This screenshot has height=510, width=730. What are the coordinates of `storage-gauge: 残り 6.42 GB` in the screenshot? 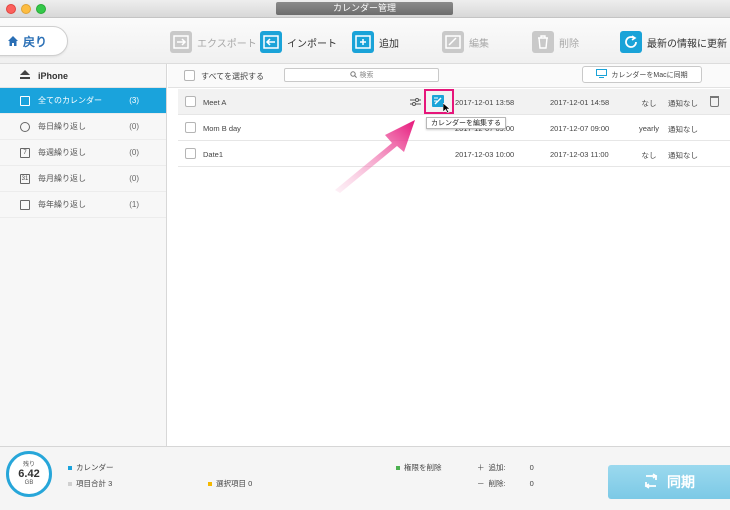 It's located at (29, 474).